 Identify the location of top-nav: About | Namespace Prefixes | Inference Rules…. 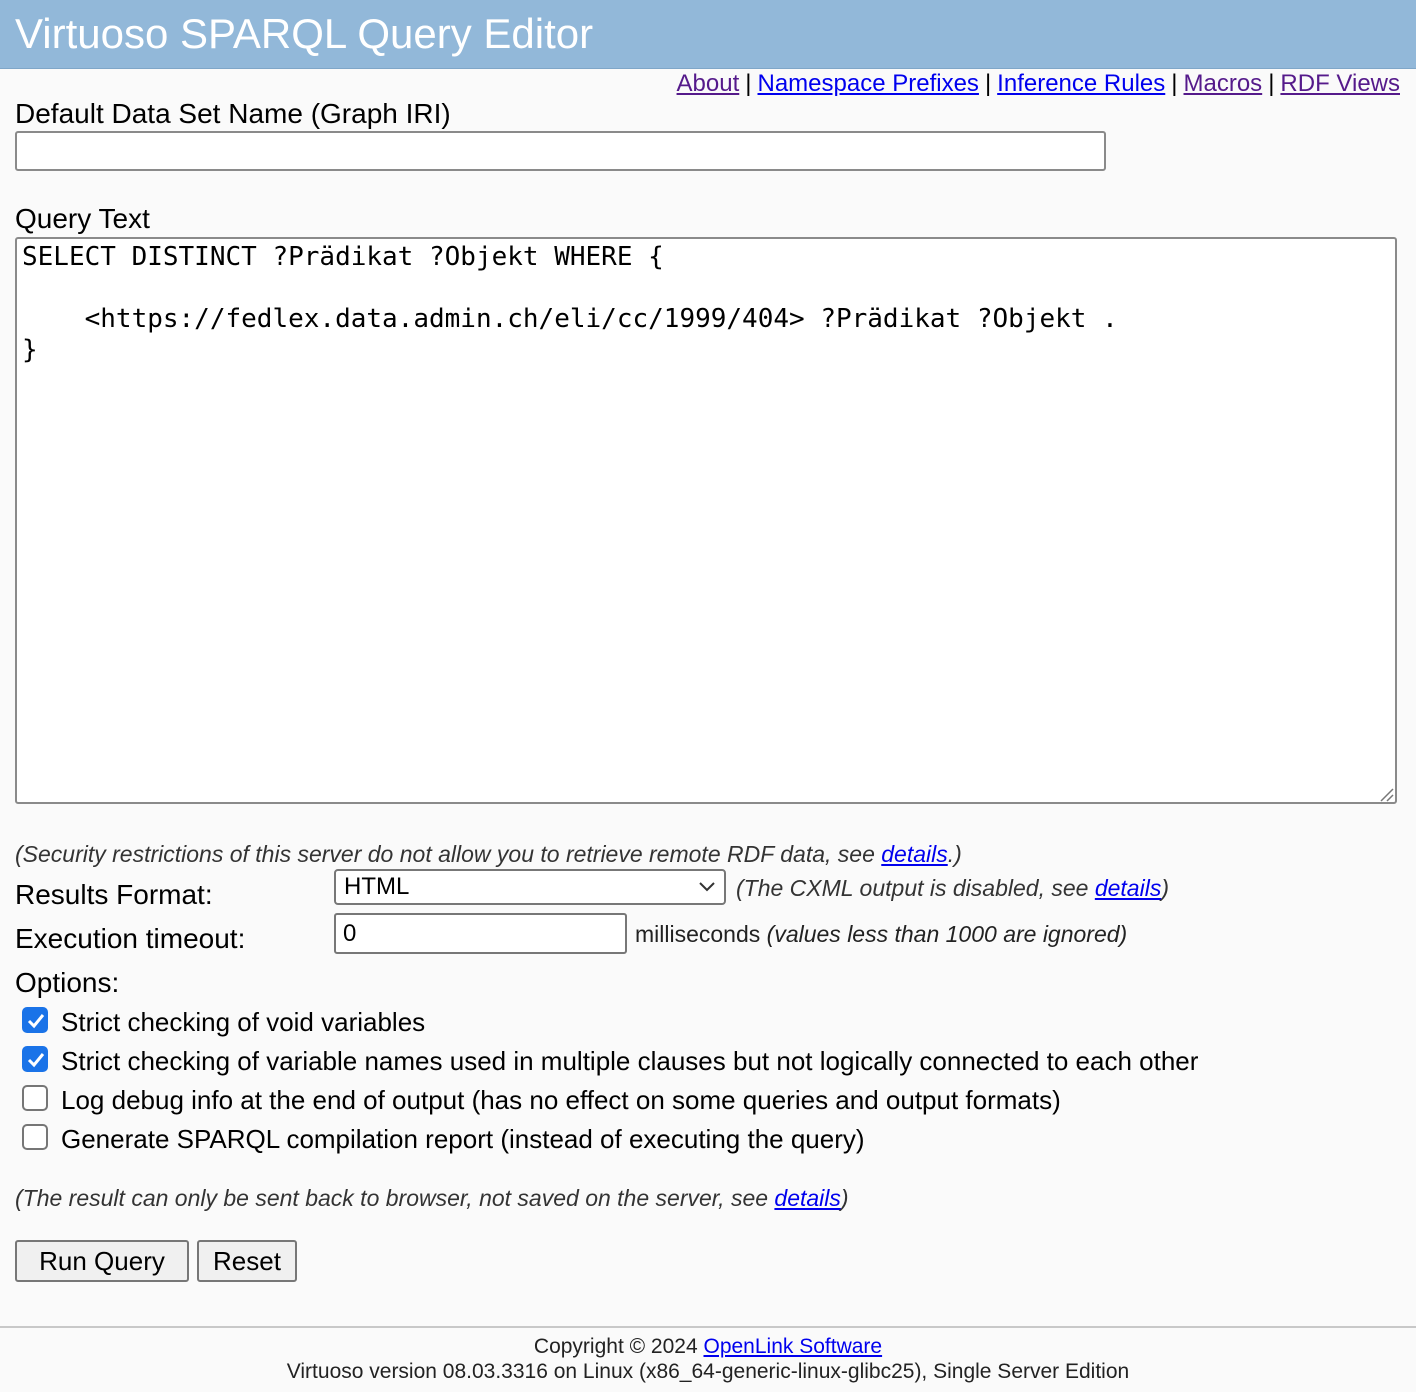
(1038, 84).